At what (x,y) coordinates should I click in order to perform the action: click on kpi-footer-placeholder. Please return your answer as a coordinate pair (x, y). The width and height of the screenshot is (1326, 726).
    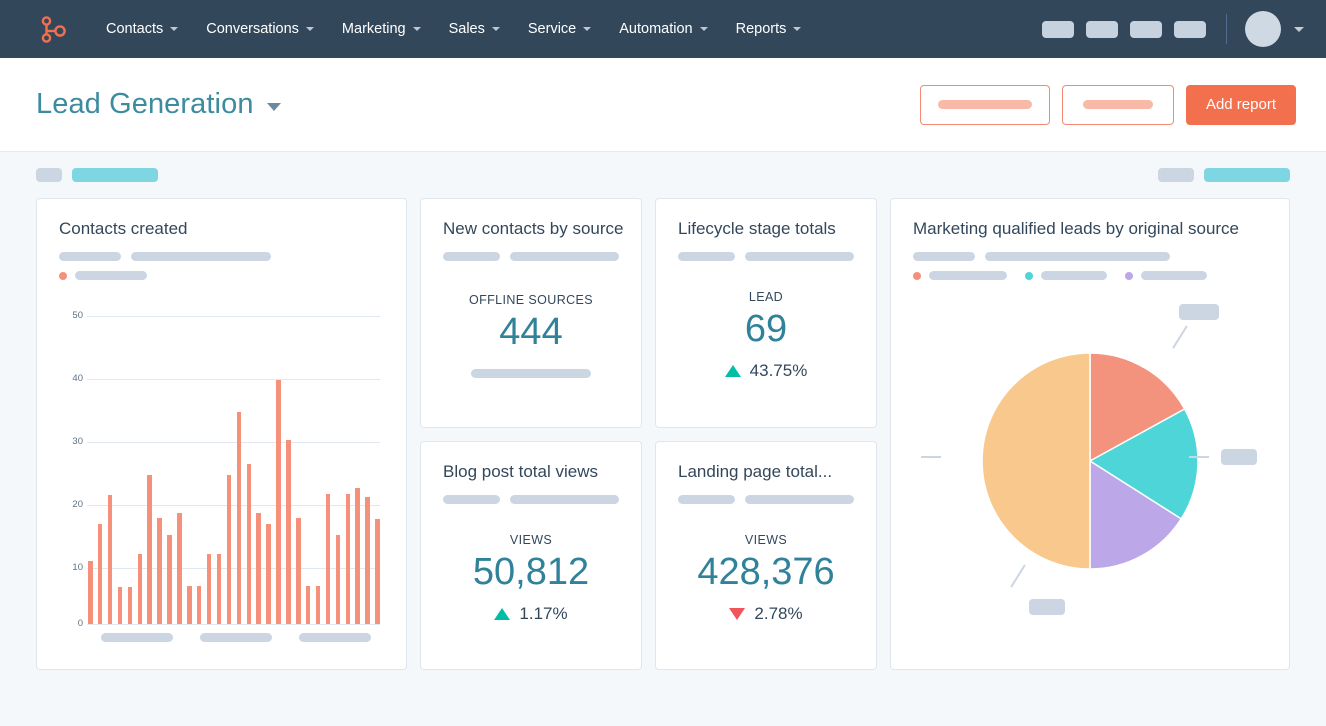
    Looking at the image, I should click on (531, 374).